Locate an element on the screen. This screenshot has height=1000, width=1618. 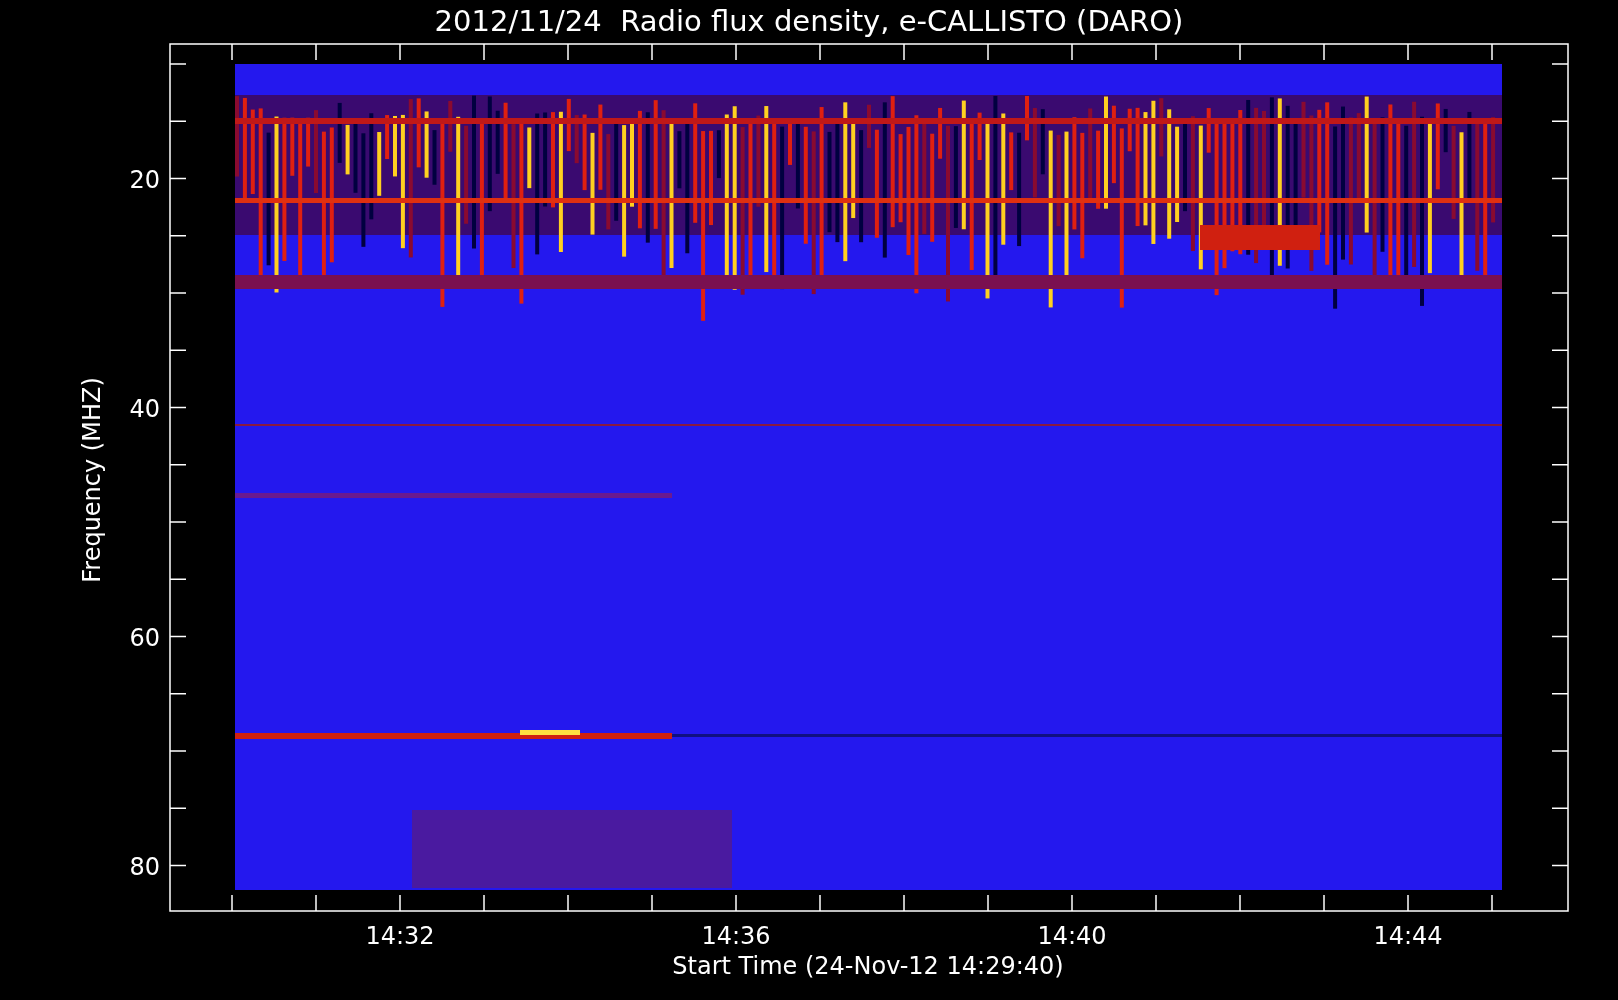
axis-label: Frequency (MHZ) is located at coordinates (92, 480).